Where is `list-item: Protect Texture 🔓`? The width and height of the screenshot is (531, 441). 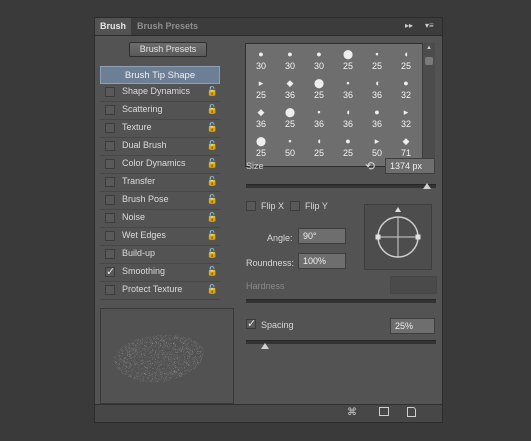
list-item: Protect Texture 🔓 is located at coordinates (160, 291).